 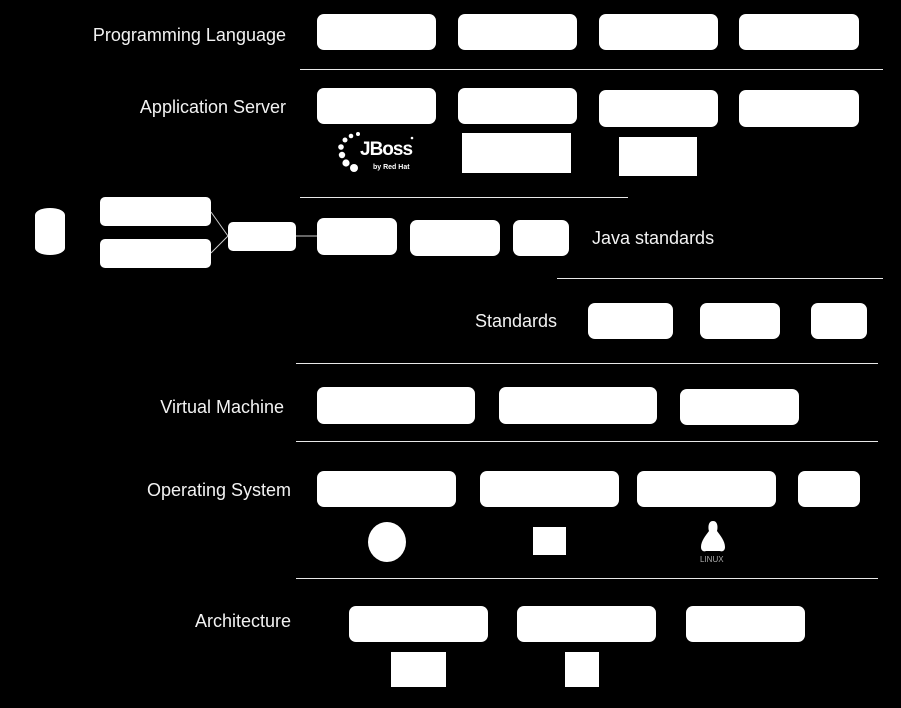 I want to click on tux-icon, so click(x=713, y=536).